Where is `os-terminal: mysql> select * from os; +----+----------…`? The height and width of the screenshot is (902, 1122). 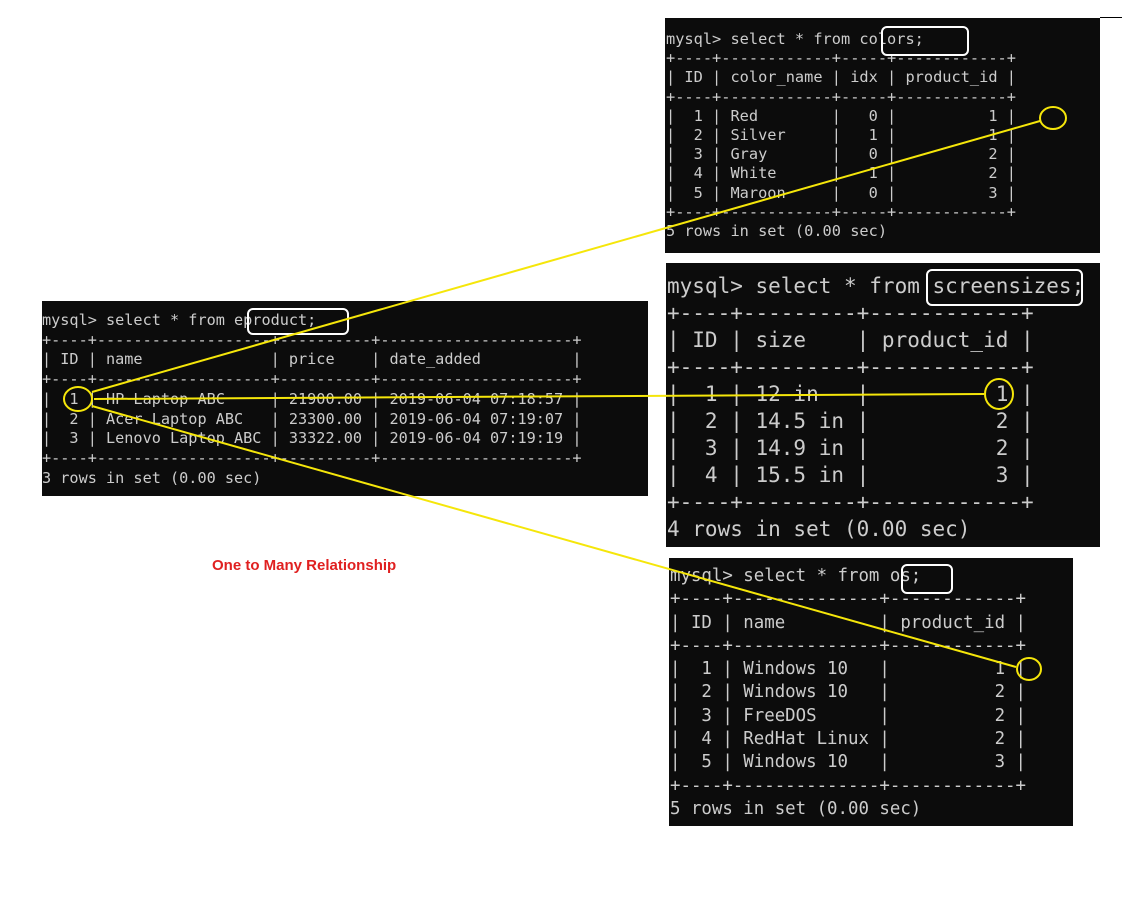 os-terminal: mysql> select * from os; +----+----------… is located at coordinates (871, 692).